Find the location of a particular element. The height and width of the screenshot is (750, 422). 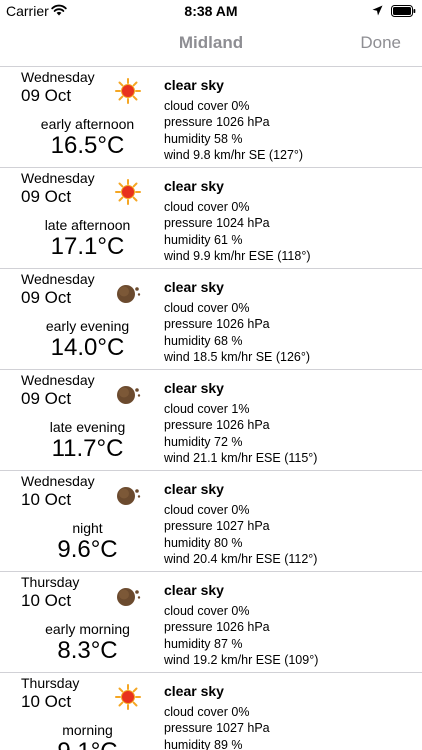

battery-icon is located at coordinates (403, 11).